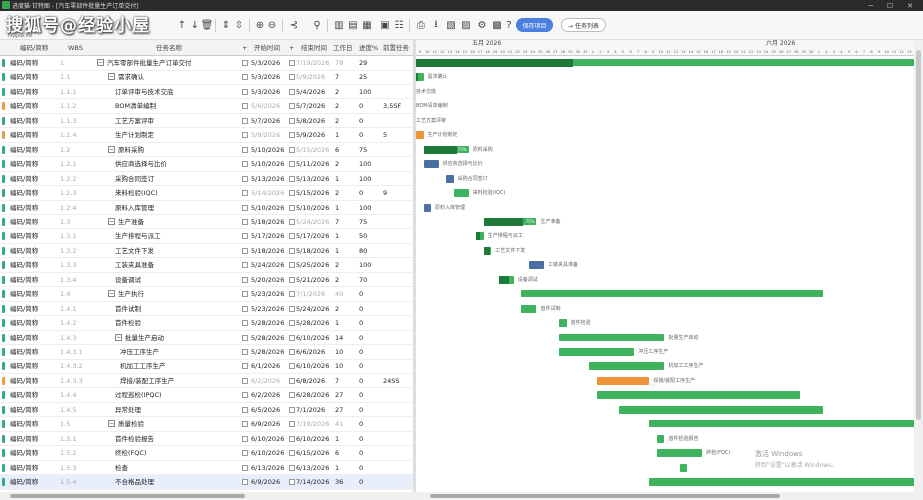 This screenshot has width=923, height=500. I want to click on header-wbs: WBS, so click(75, 48).